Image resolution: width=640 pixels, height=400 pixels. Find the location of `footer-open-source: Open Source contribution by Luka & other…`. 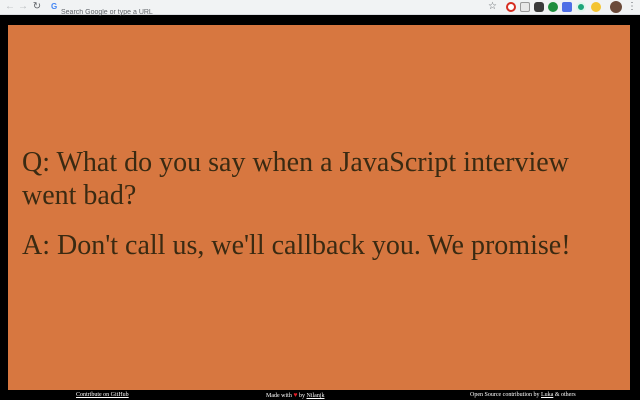

footer-open-source: Open Source contribution by Luka & other… is located at coordinates (523, 395).